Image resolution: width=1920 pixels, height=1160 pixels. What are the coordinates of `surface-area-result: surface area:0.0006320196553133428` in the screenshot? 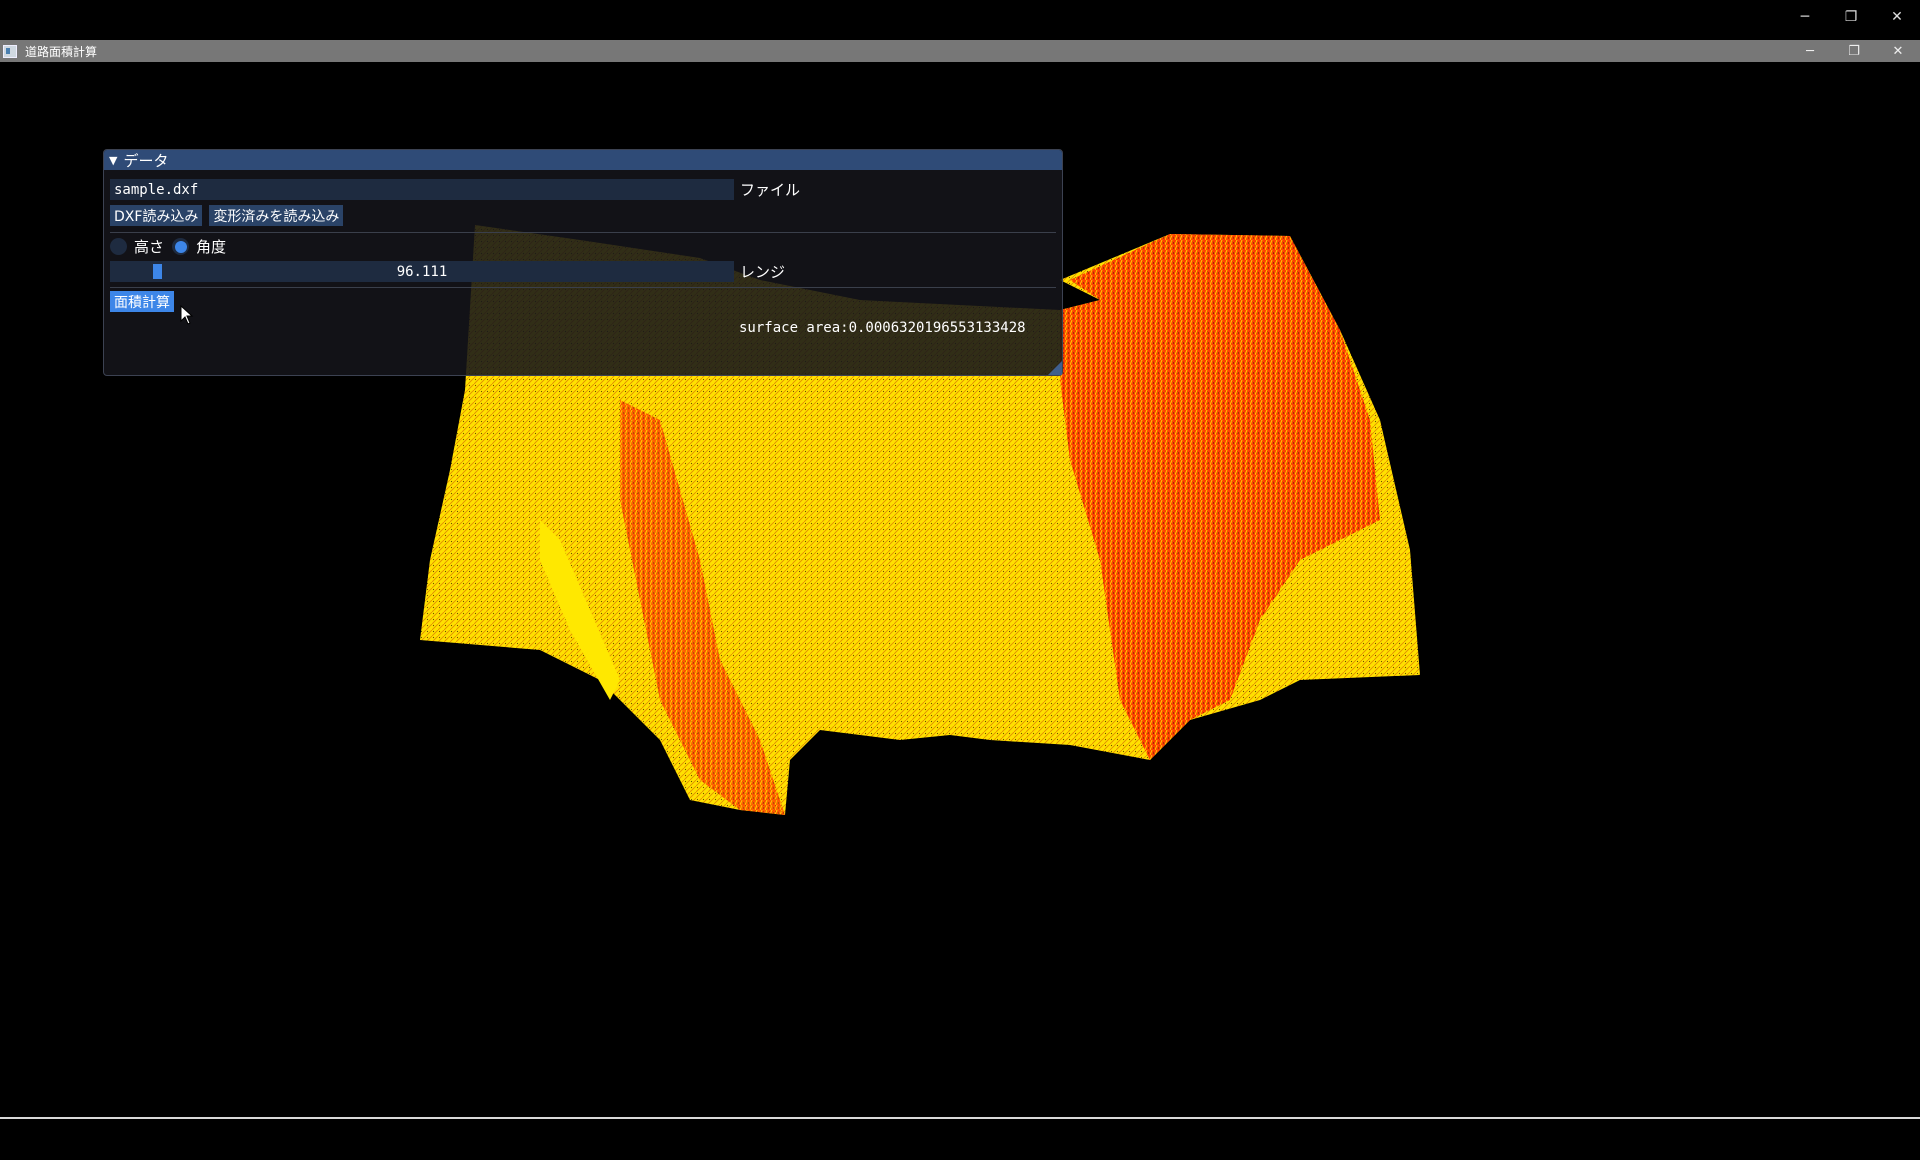 It's located at (882, 328).